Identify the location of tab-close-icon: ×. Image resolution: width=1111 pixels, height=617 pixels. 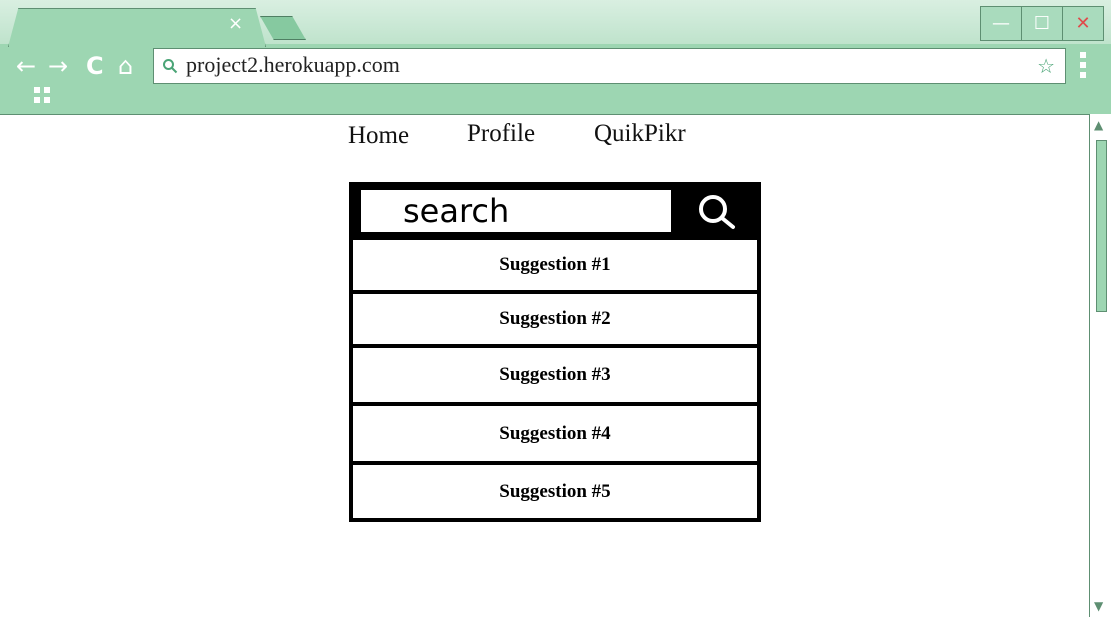
(235, 24).